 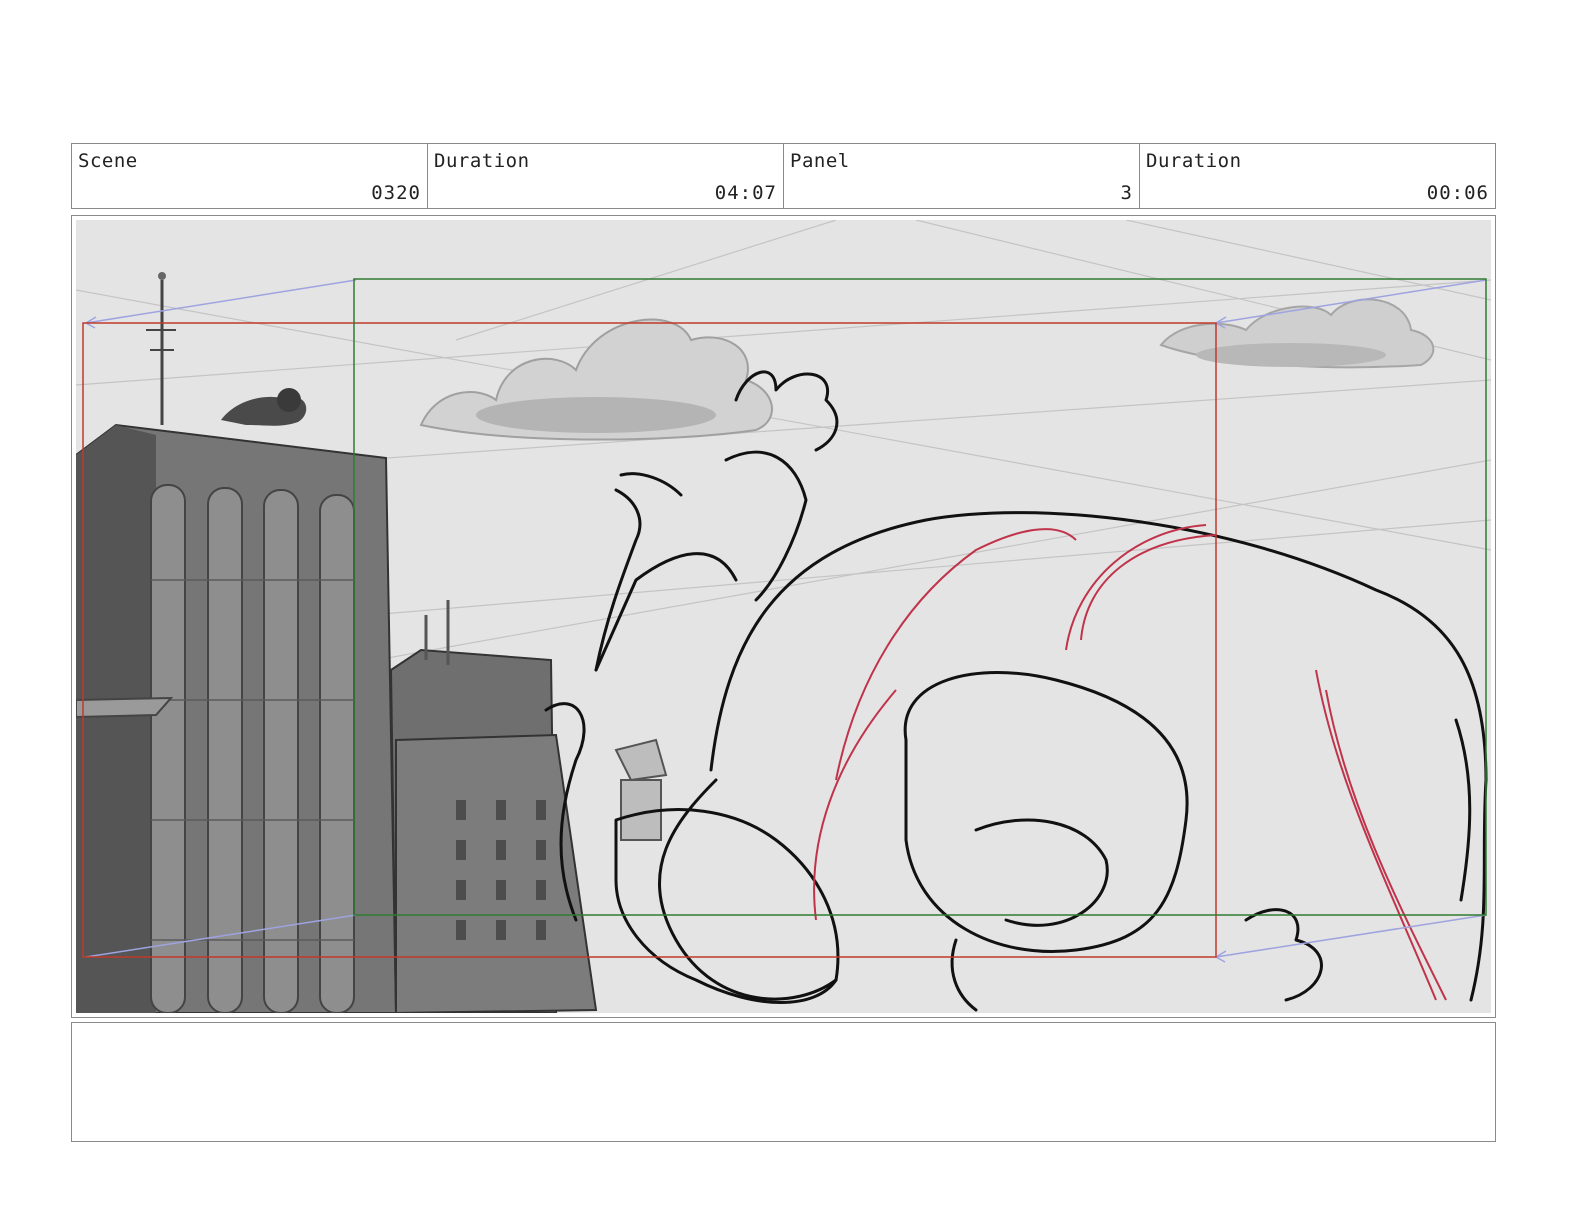 I want to click on panel-duration-label: Duration, so click(x=1194, y=161).